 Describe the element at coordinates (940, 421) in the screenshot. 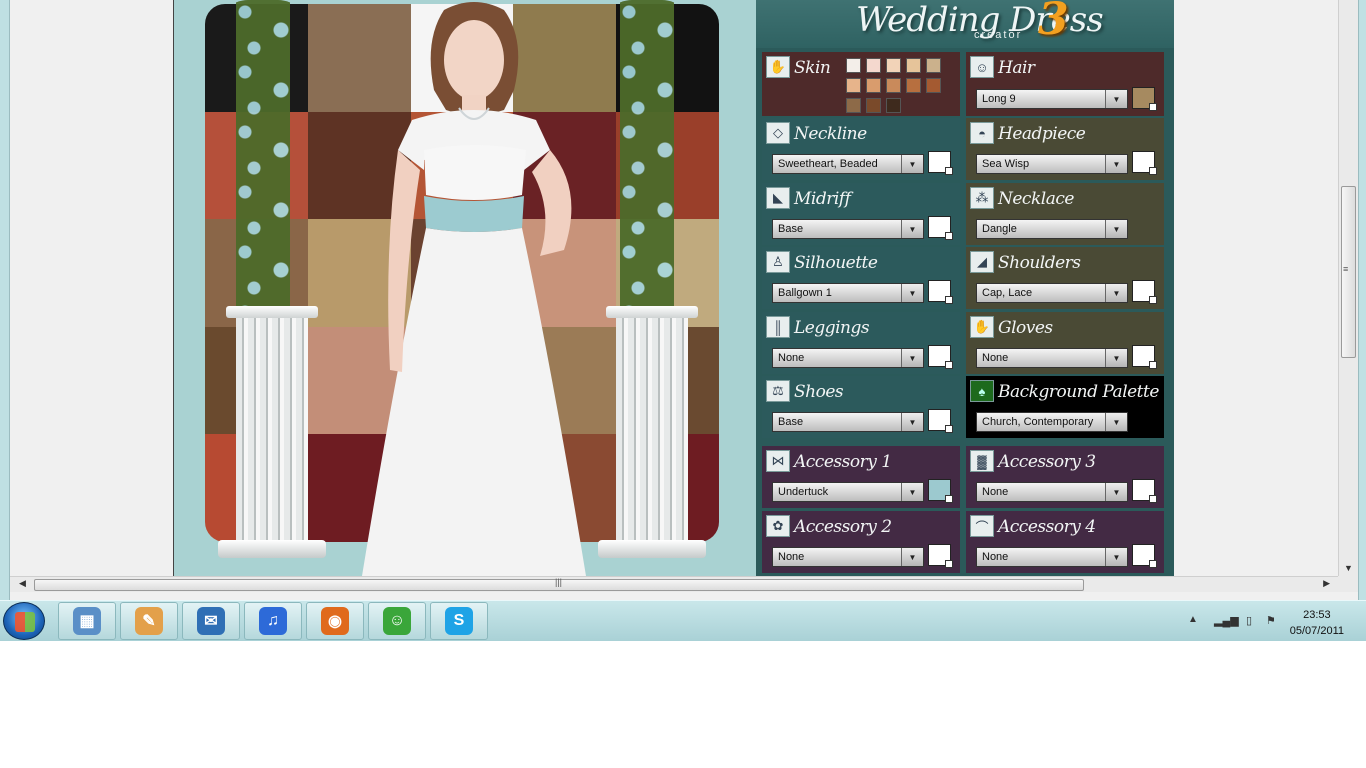

I see `shoes-color-swatch` at that location.